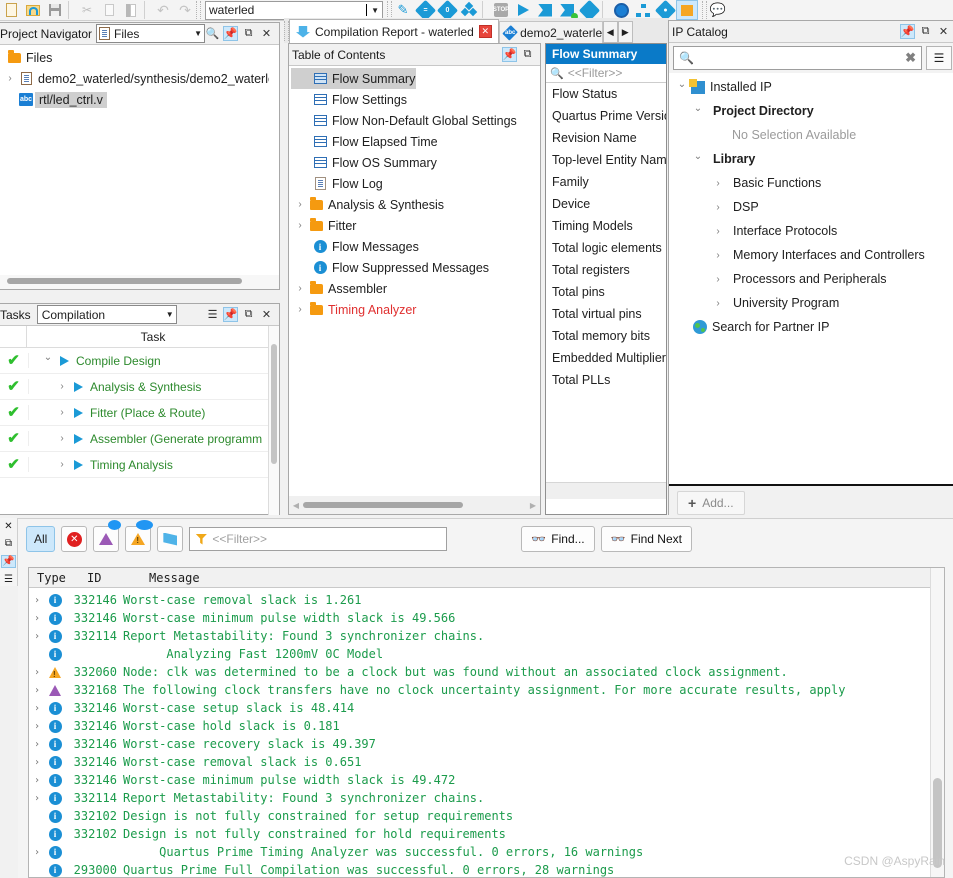  Describe the element at coordinates (811, 159) in the screenshot. I see `ip-tree-item-library: Library` at that location.